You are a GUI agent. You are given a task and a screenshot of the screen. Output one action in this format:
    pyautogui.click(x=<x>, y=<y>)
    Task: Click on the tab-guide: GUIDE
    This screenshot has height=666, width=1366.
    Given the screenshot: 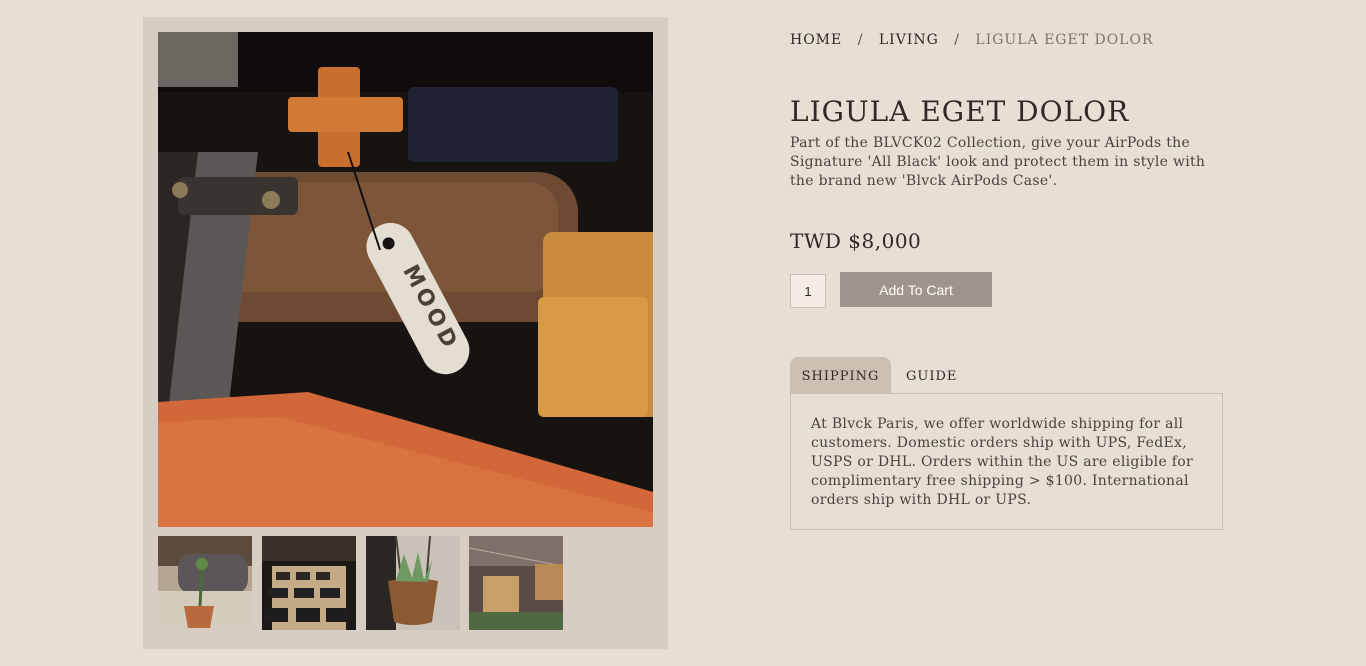 What is the action you would take?
    pyautogui.click(x=931, y=375)
    